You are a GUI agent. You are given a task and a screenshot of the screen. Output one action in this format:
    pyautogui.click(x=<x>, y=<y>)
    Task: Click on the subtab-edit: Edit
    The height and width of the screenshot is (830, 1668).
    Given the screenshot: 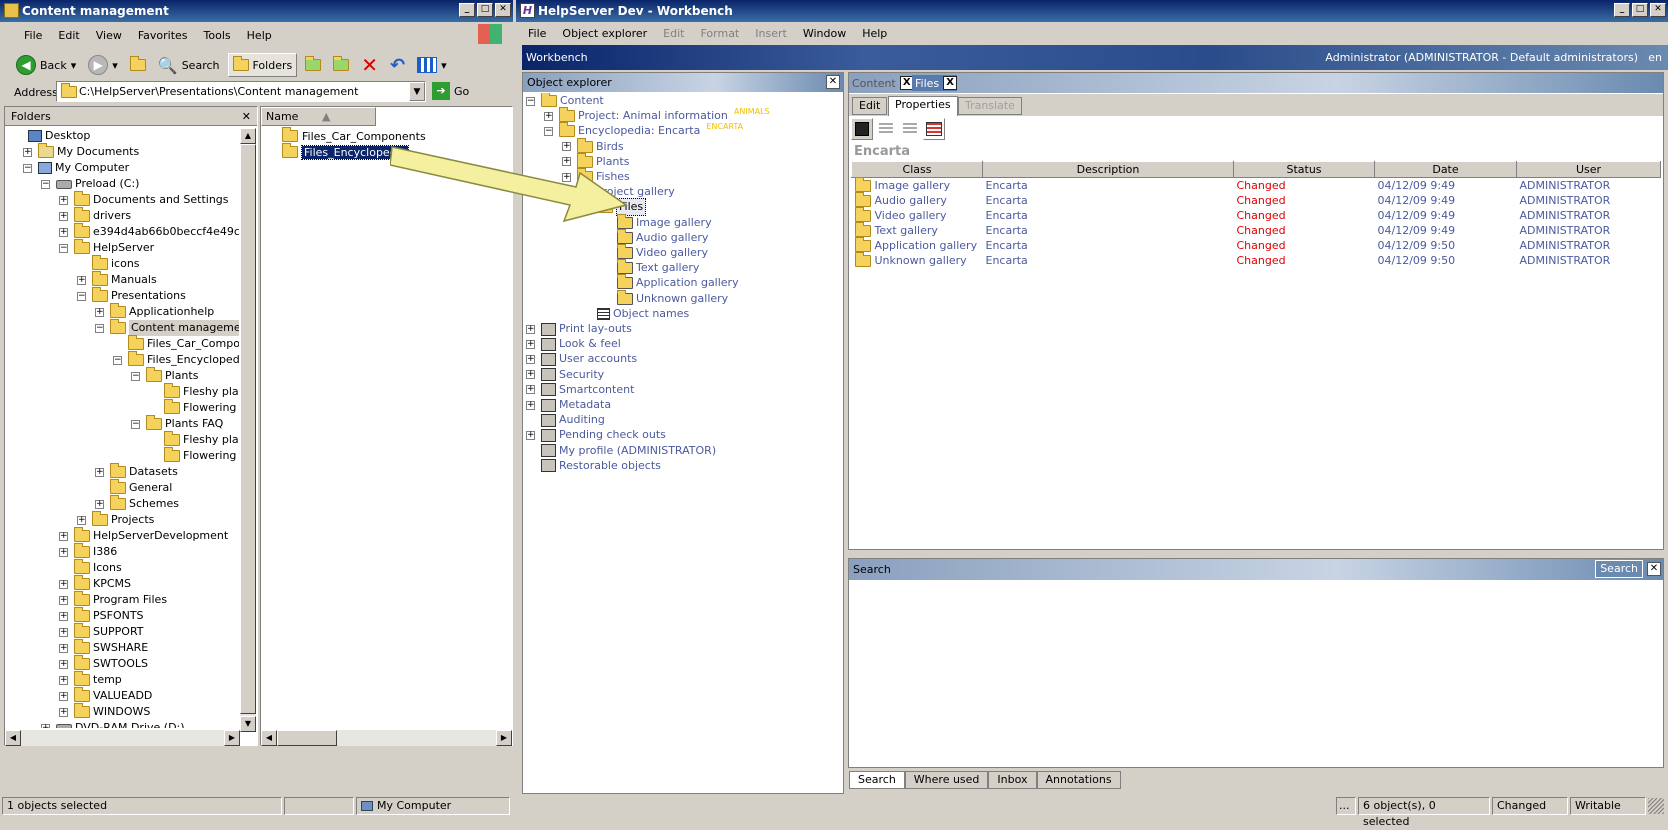 What is the action you would take?
    pyautogui.click(x=870, y=106)
    